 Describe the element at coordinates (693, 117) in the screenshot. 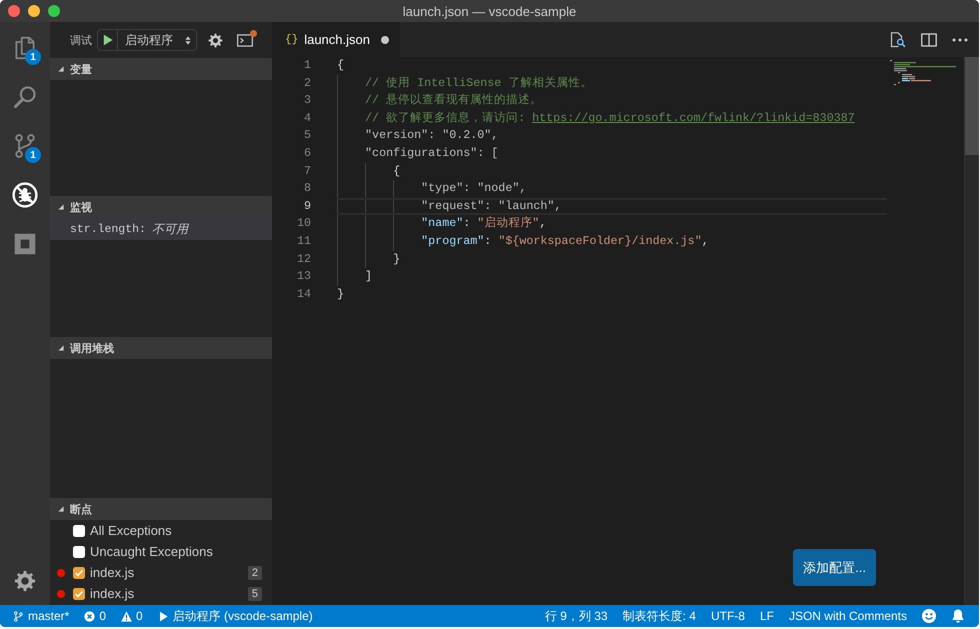

I see `code-link: https://go.microsoft.com/fwlink/?linkid=830387` at that location.